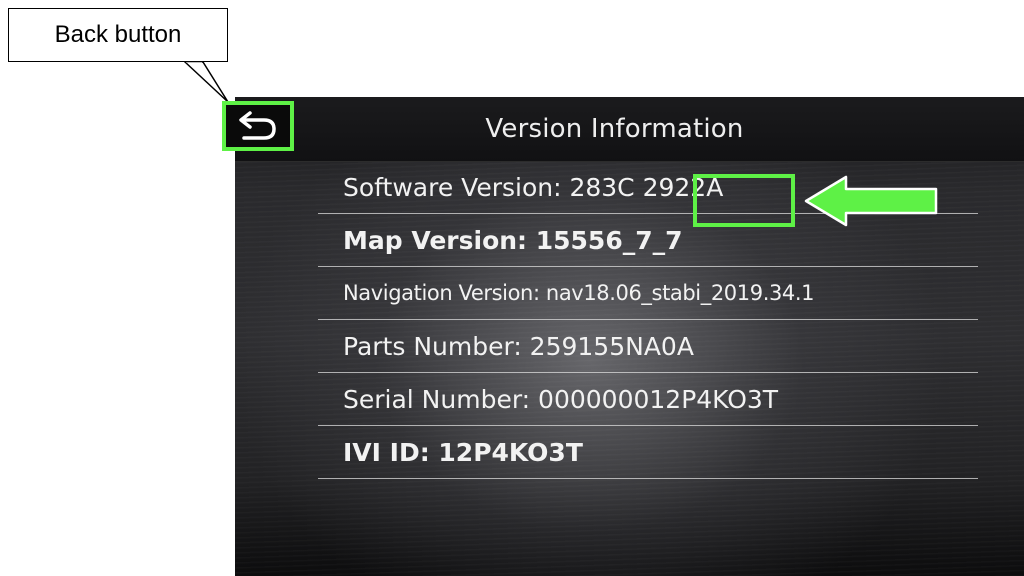 Image resolution: width=1024 pixels, height=576 pixels. Describe the element at coordinates (744, 200) in the screenshot. I see `version-highlight-box` at that location.